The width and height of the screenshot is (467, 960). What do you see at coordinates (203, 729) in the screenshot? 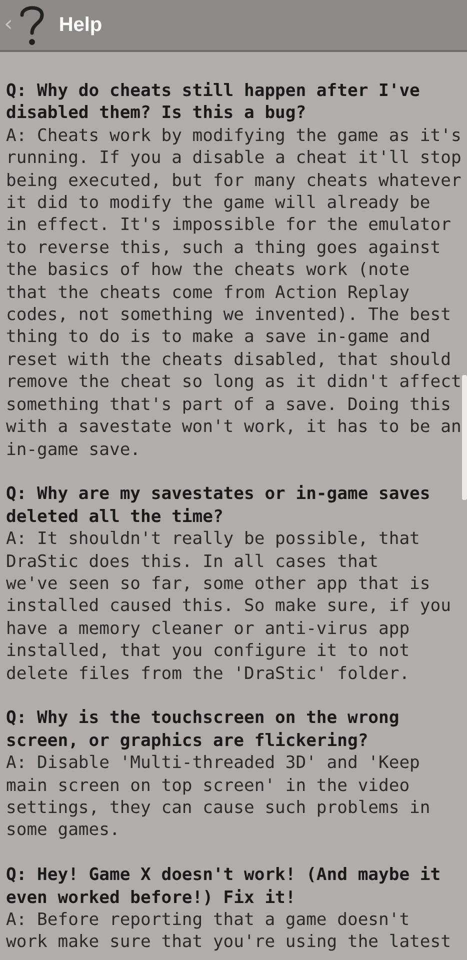
I see `faq-question: Q: Why is the touchscreen on the wrong screen, or graphics are flickering?` at bounding box center [203, 729].